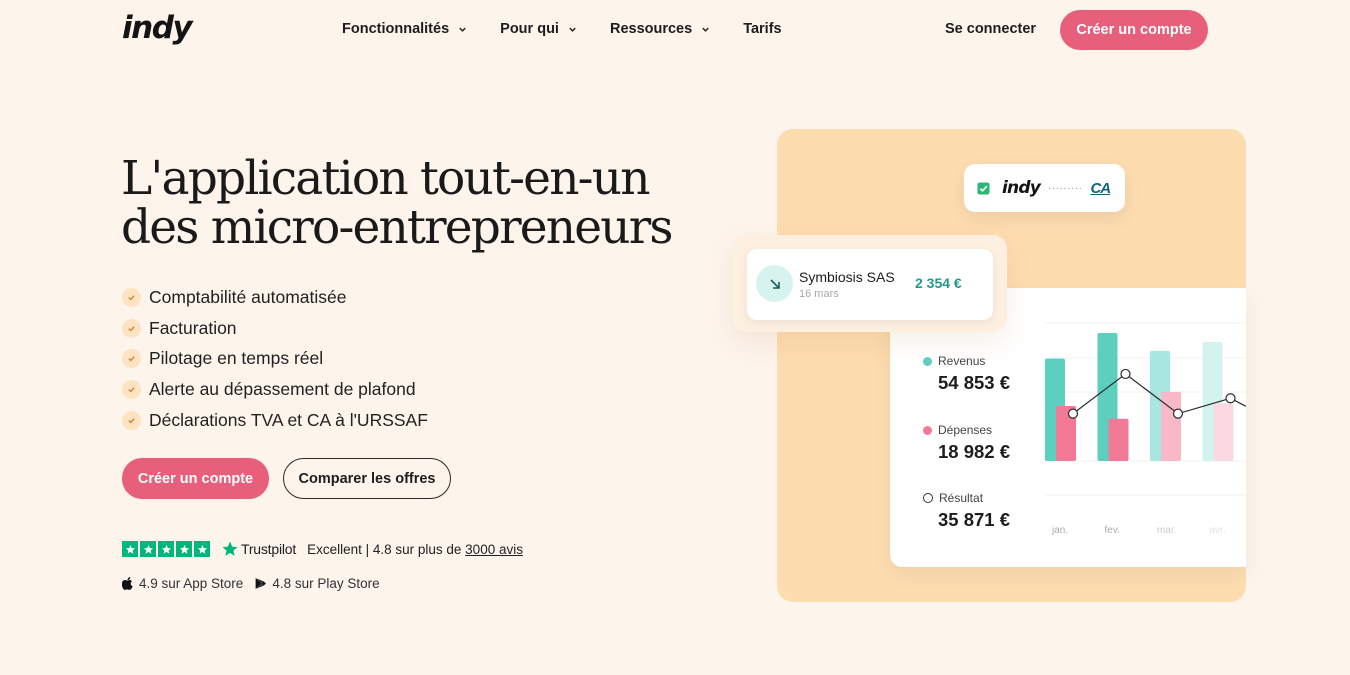 This screenshot has width=1350, height=675. I want to click on arrow-down-right-icon, so click(774, 283).